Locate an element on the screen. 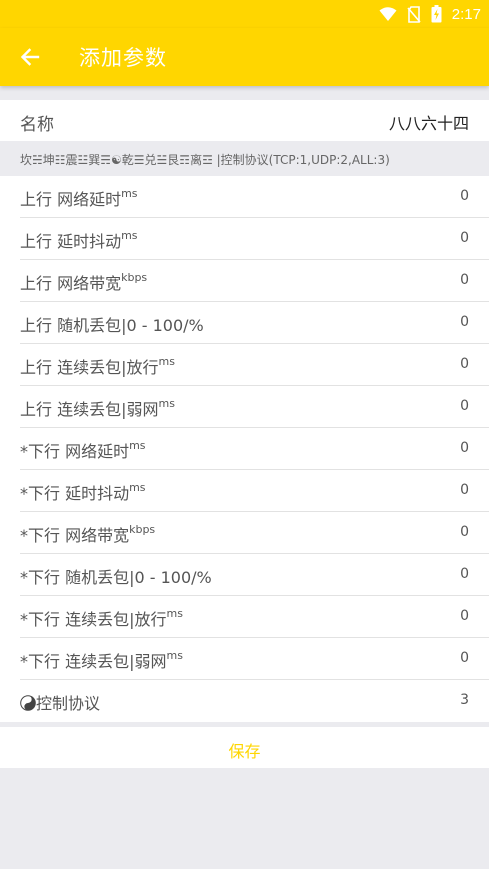 The image size is (489, 869). back-button is located at coordinates (30, 57).